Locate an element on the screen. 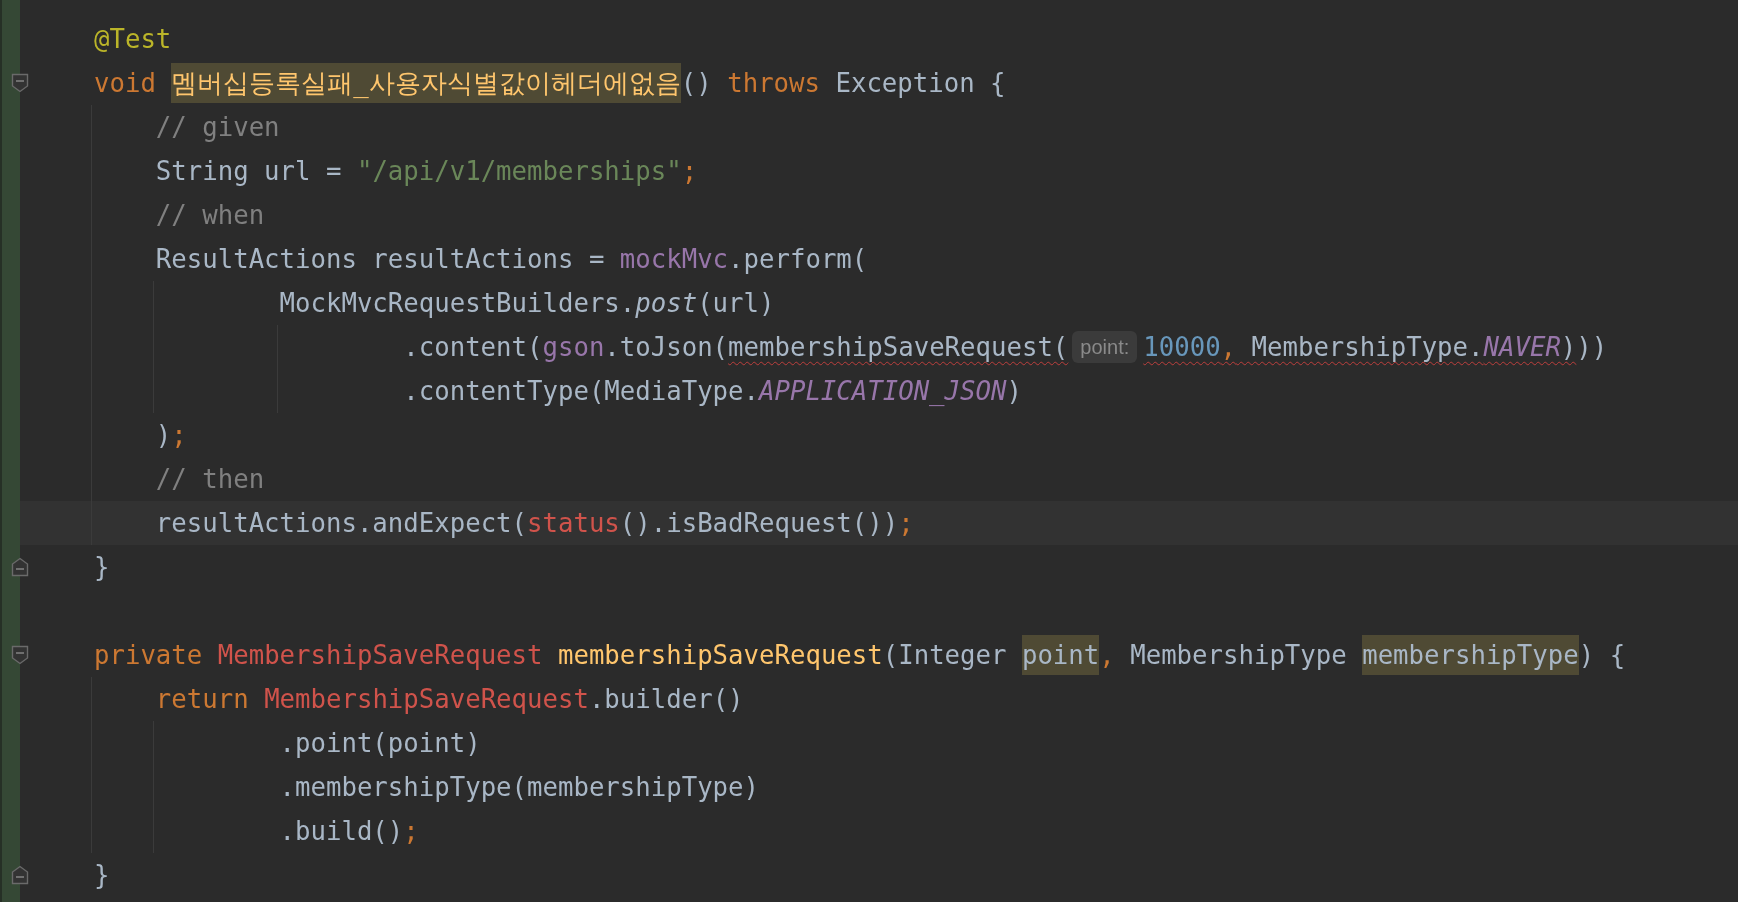 The height and width of the screenshot is (902, 1738). method-name: membershipSaveRequest is located at coordinates (720, 655).